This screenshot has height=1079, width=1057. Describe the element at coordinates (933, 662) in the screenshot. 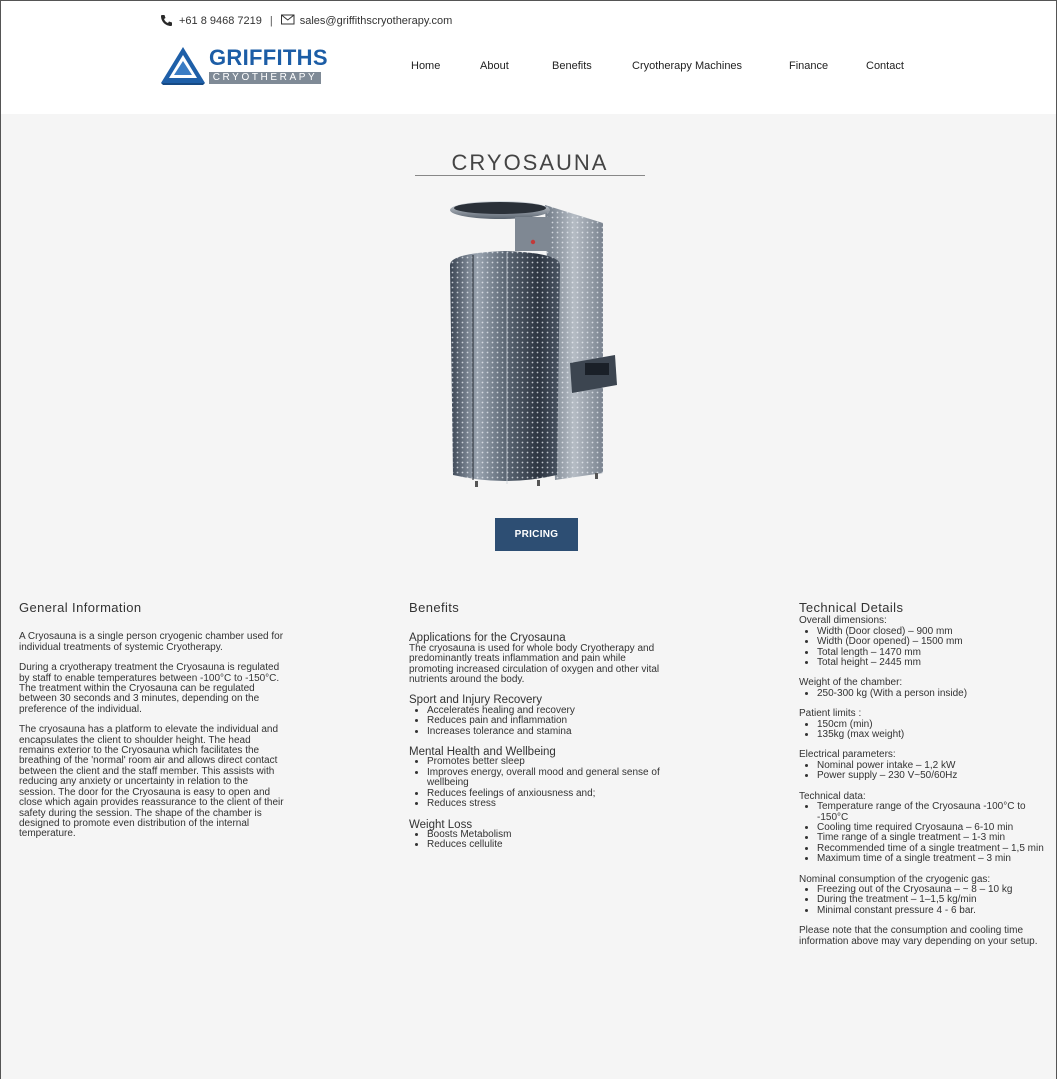

I see `list-item: Total height – 2445 mm` at that location.